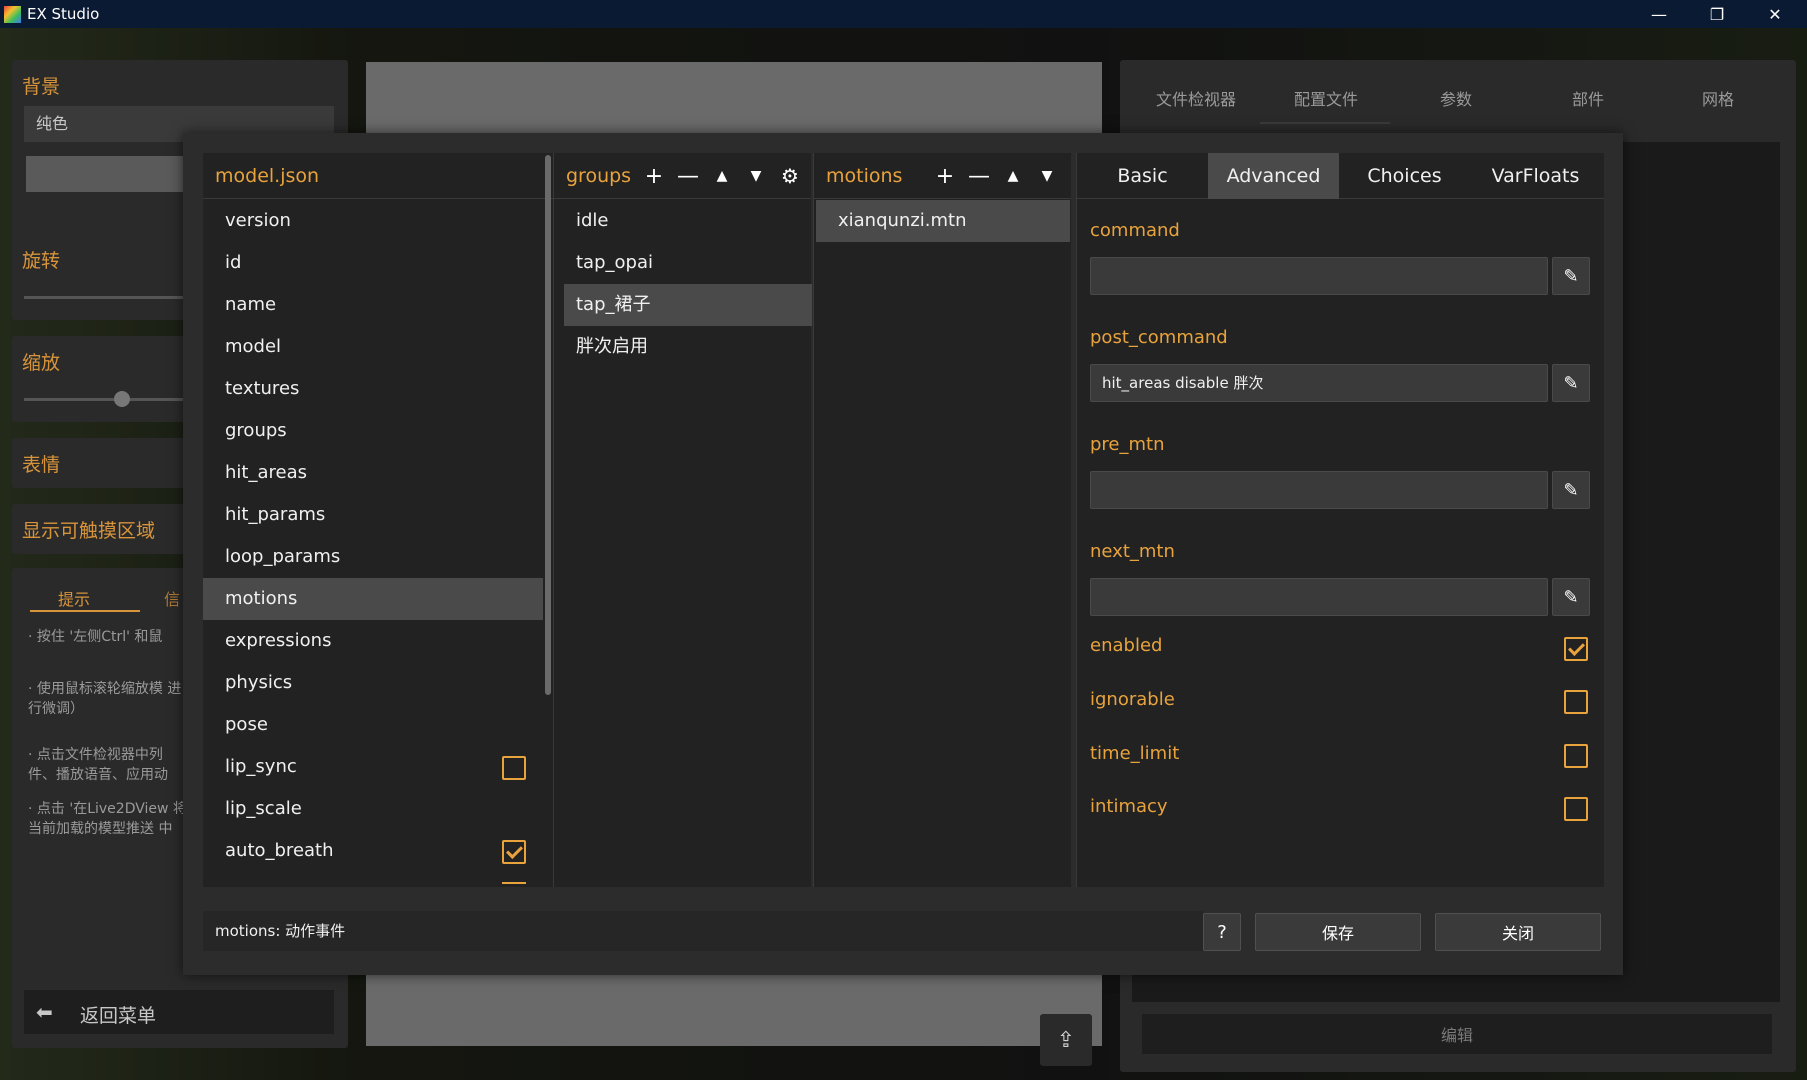 The height and width of the screenshot is (1080, 1807). Describe the element at coordinates (373, 221) in the screenshot. I see `model-item-version: version` at that location.